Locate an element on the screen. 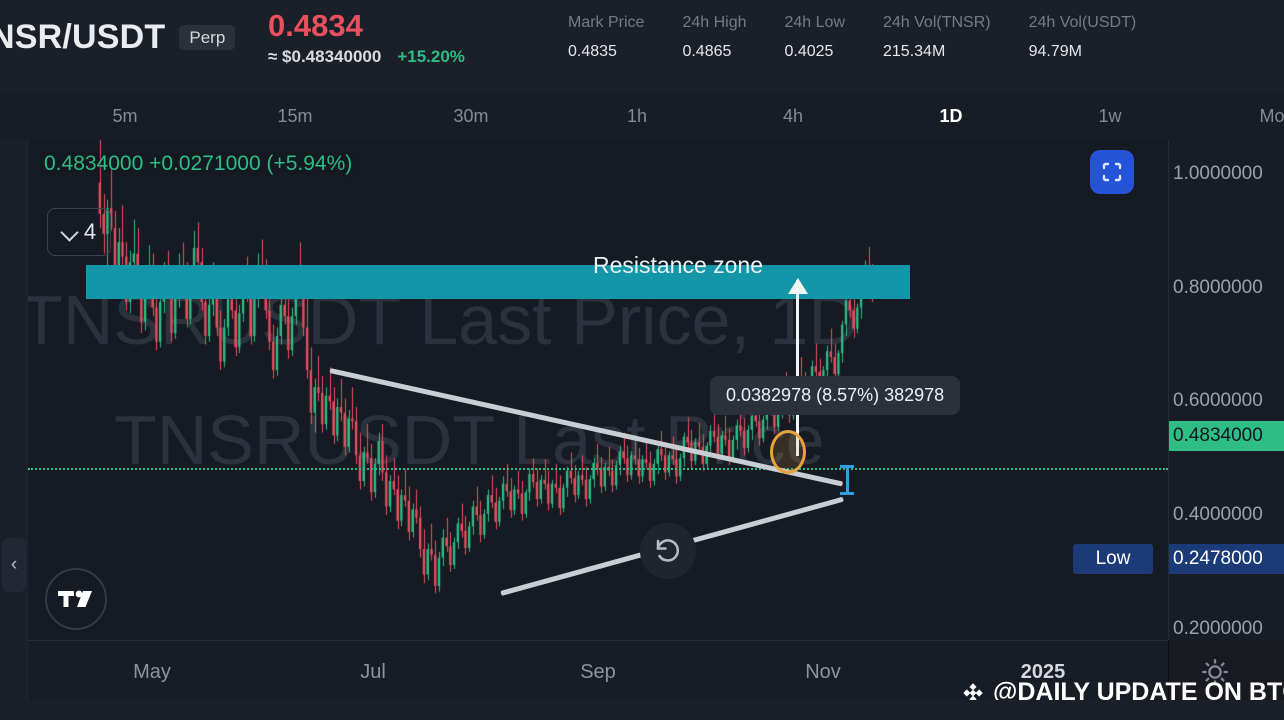 Image resolution: width=1284 pixels, height=720 pixels. tradingview-logo-icon is located at coordinates (75, 598).